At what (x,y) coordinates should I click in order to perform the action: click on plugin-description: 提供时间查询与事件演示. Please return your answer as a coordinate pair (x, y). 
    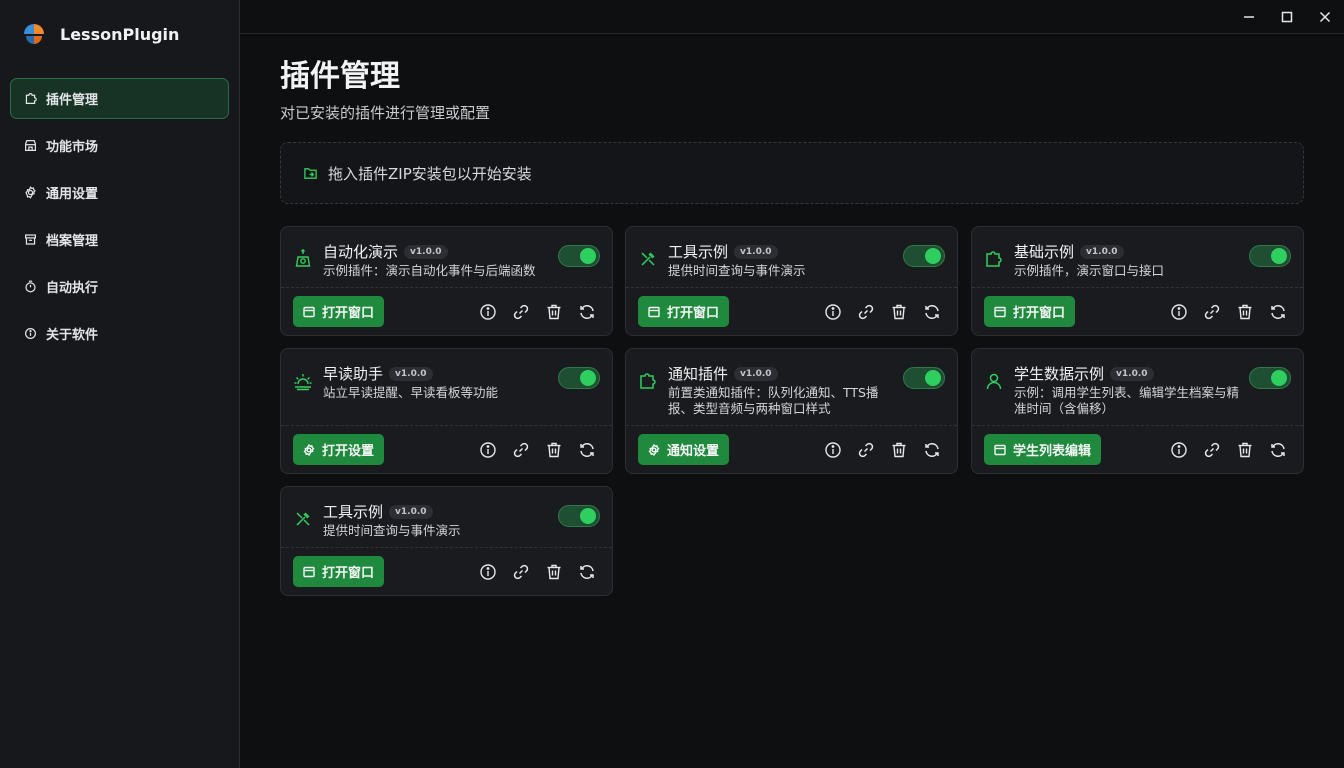
    Looking at the image, I should click on (737, 270).